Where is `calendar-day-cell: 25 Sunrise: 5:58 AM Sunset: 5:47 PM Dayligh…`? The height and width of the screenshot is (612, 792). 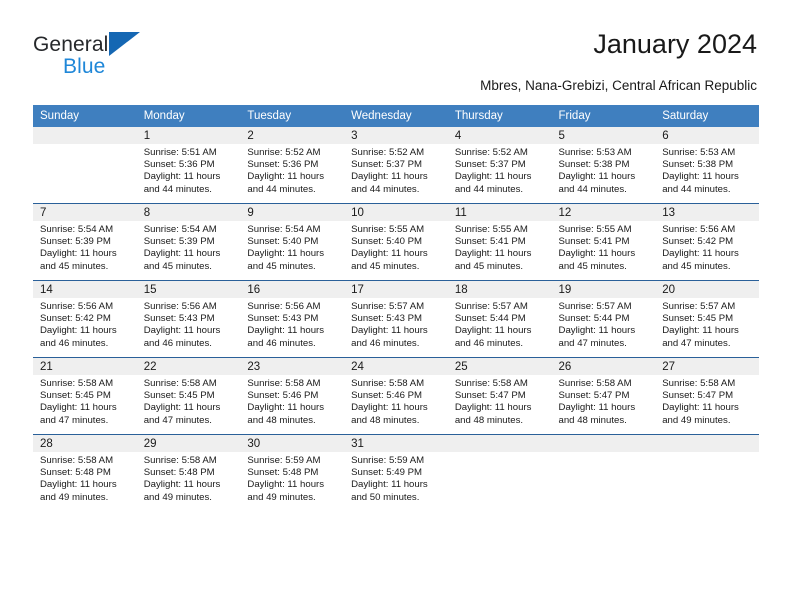 calendar-day-cell: 25 Sunrise: 5:58 AM Sunset: 5:47 PM Dayligh… is located at coordinates (499, 396).